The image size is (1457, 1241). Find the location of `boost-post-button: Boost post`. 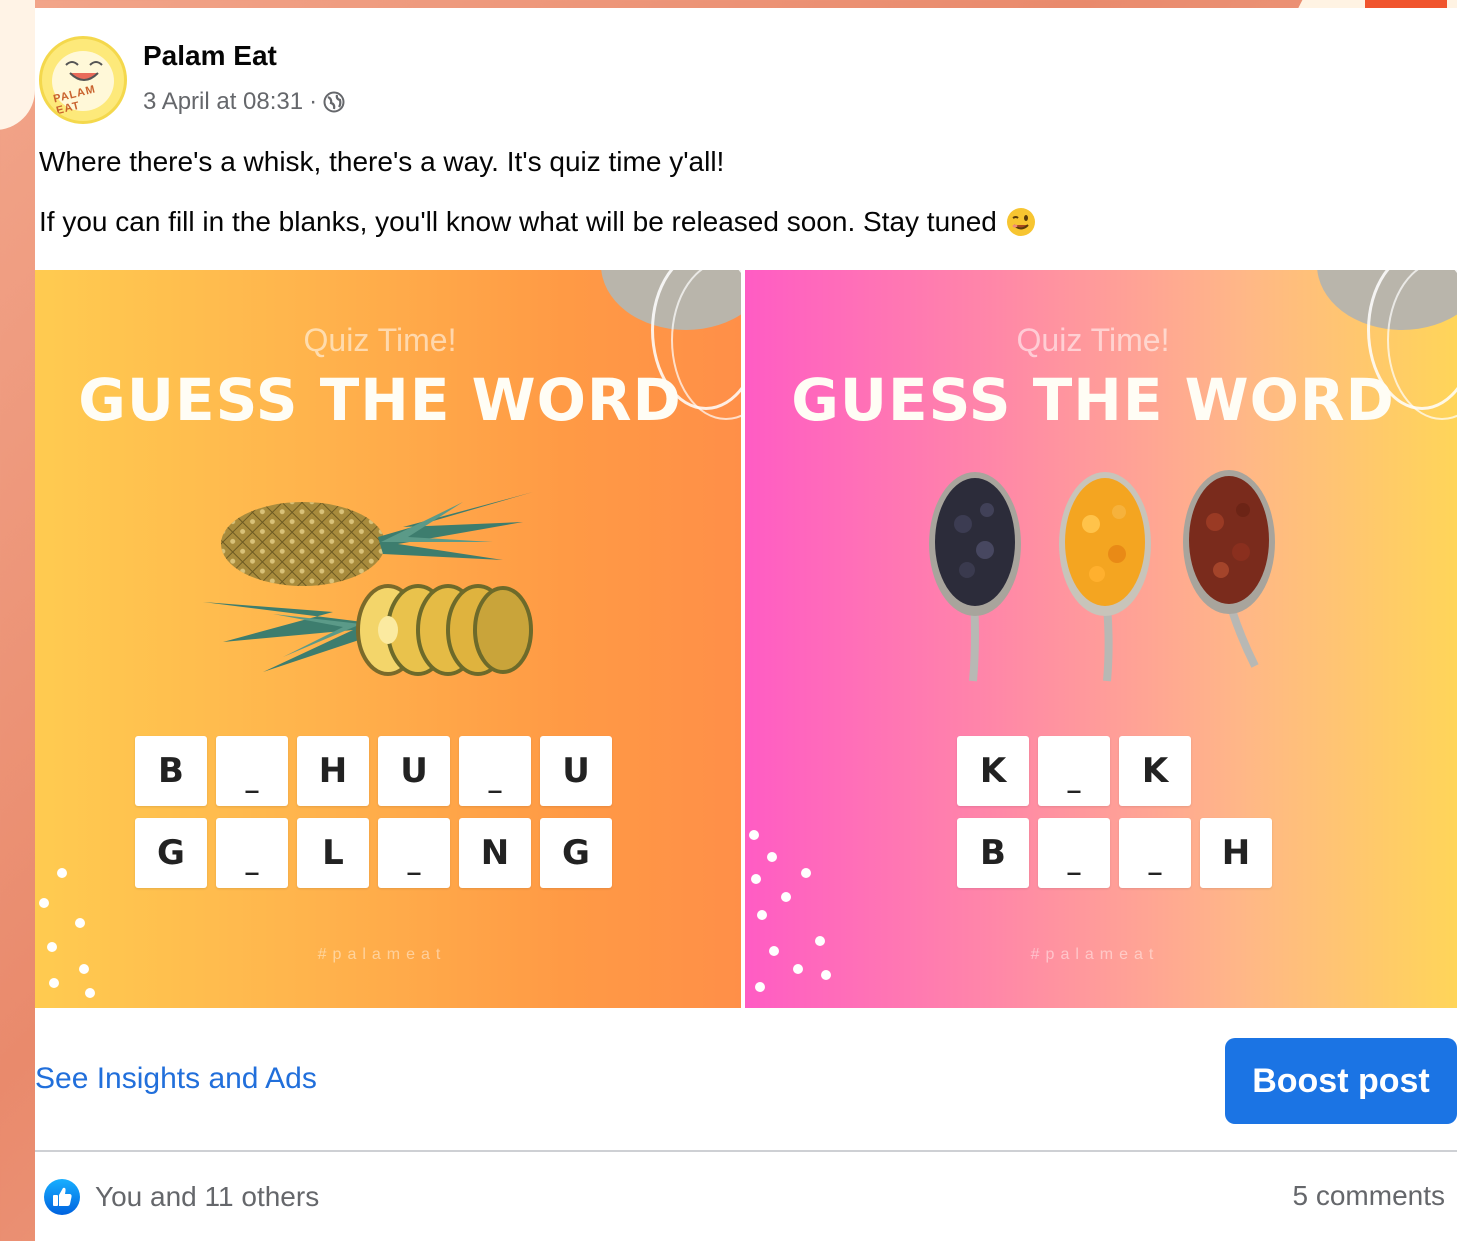

boost-post-button: Boost post is located at coordinates (1341, 1081).